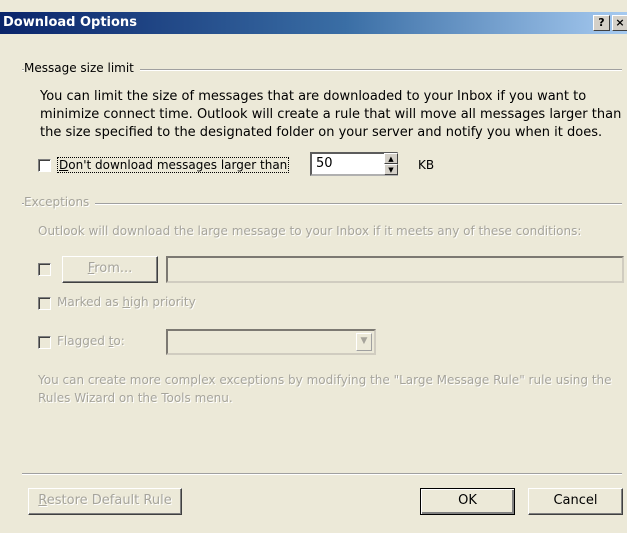 The height and width of the screenshot is (533, 627). Describe the element at coordinates (322, 474) in the screenshot. I see `footer-separator` at that location.